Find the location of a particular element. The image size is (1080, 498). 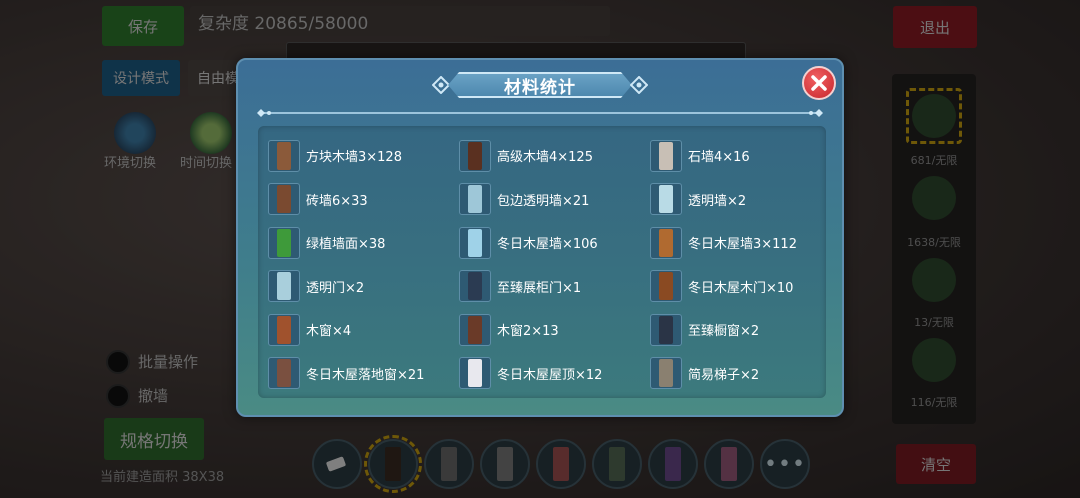

material-item: 冬日木屋落地窗×21 is located at coordinates (363, 374).